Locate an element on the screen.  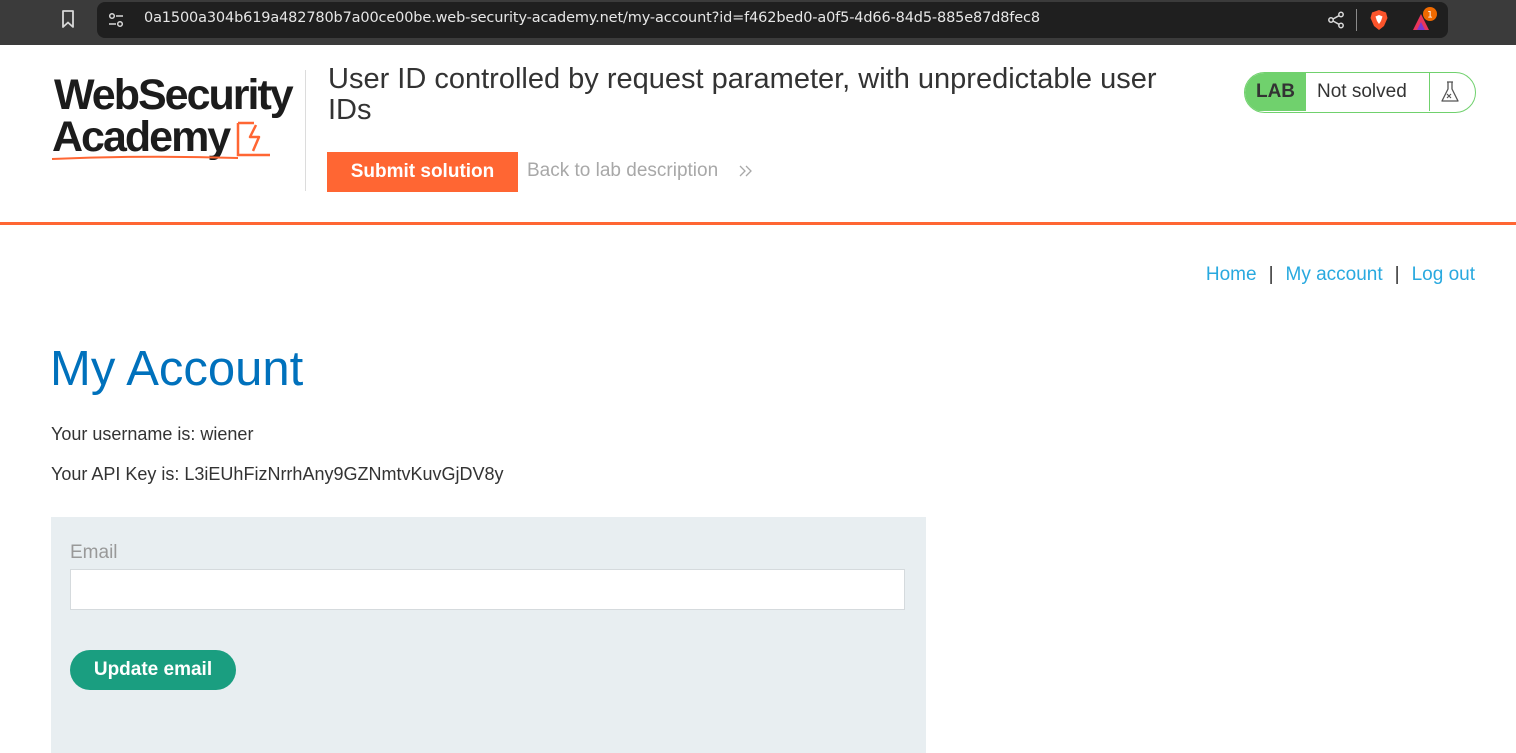
web-security-academy-logo: WebSecurity Academy is located at coordinates (176, 115).